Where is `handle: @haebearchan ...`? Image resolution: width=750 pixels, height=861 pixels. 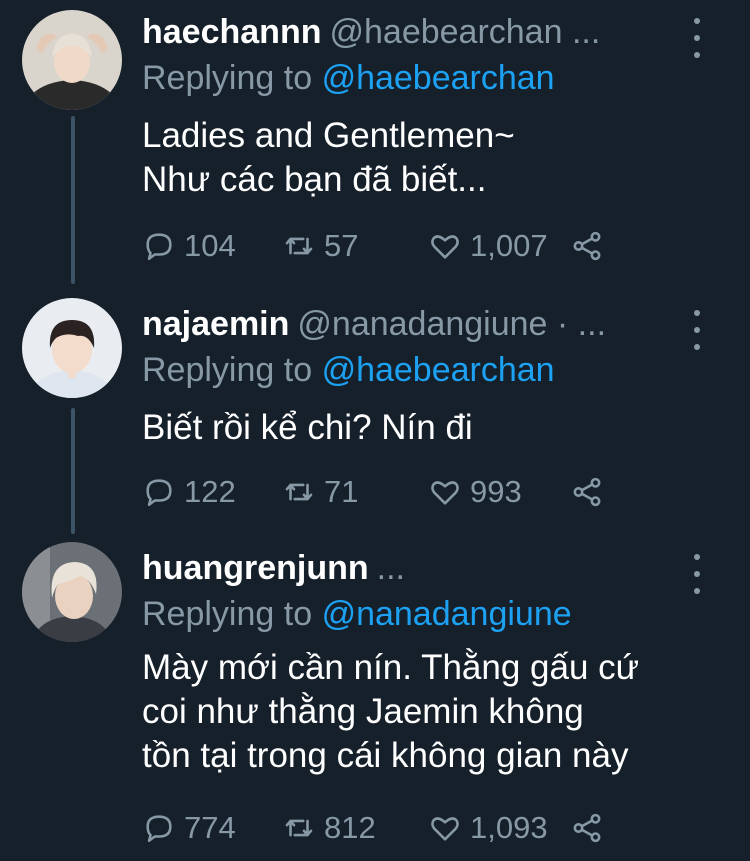 handle: @haebearchan ... is located at coordinates (464, 32).